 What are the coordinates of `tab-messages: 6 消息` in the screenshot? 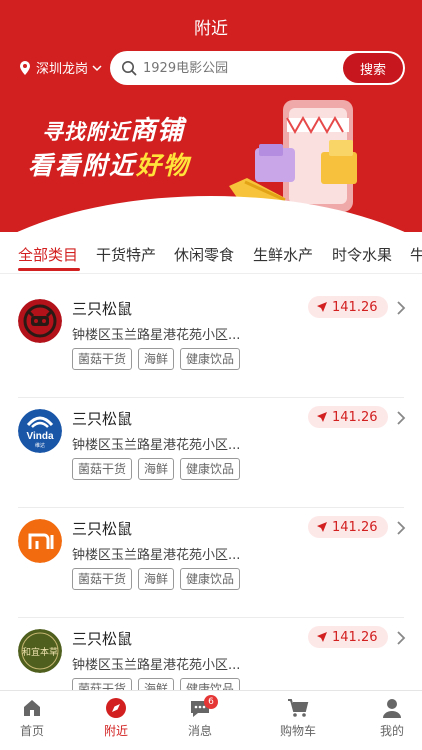 It's located at (200, 717).